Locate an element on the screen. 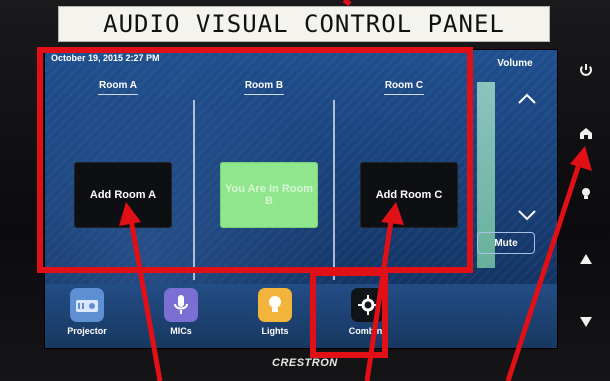  projector-dock-button: Projector is located at coordinates (87, 316).